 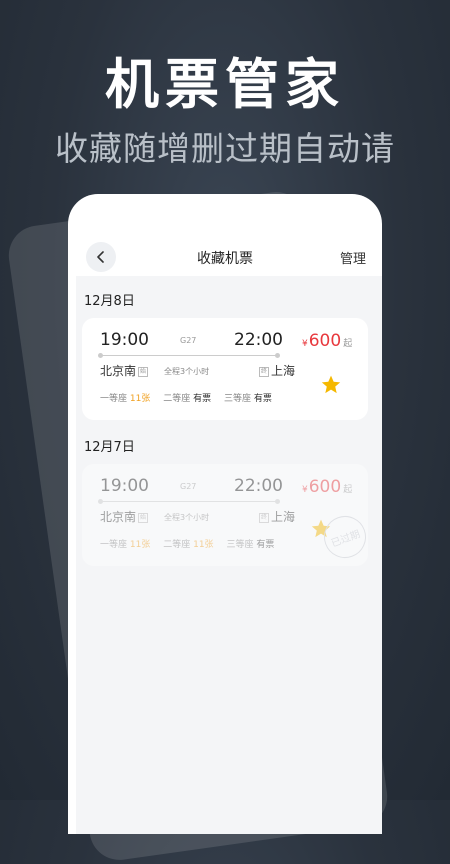 What do you see at coordinates (109, 301) in the screenshot?
I see `date-header: 12月8日` at bounding box center [109, 301].